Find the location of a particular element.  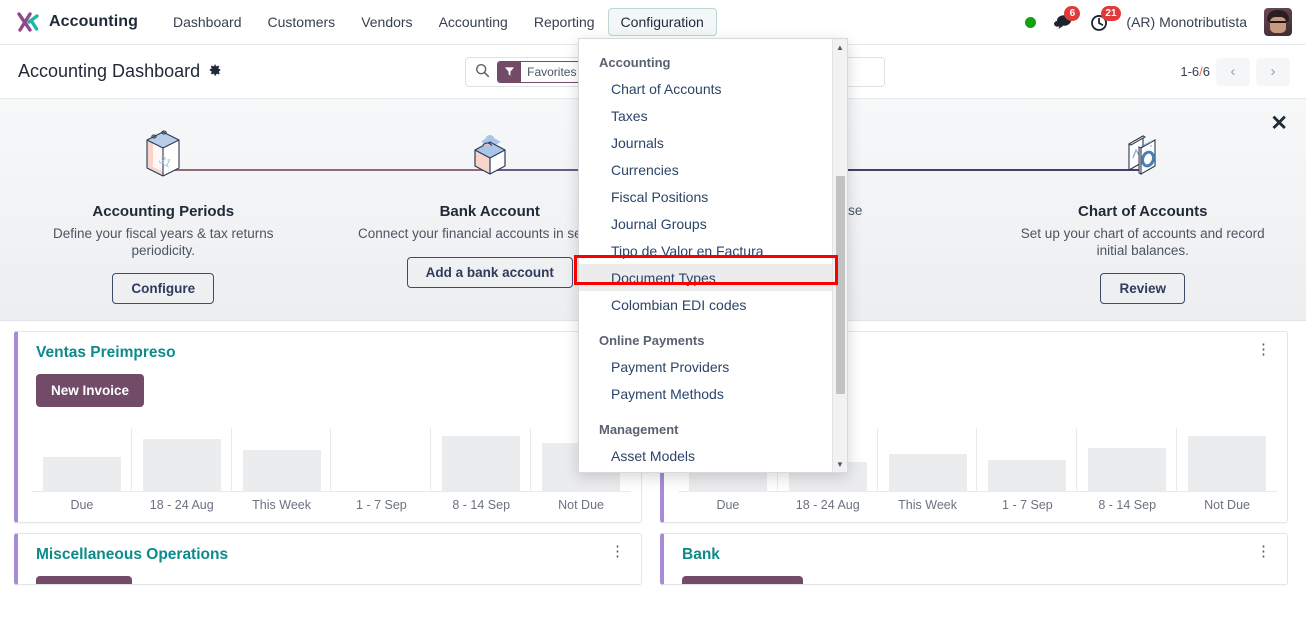

review-button: Review is located at coordinates (1143, 289).